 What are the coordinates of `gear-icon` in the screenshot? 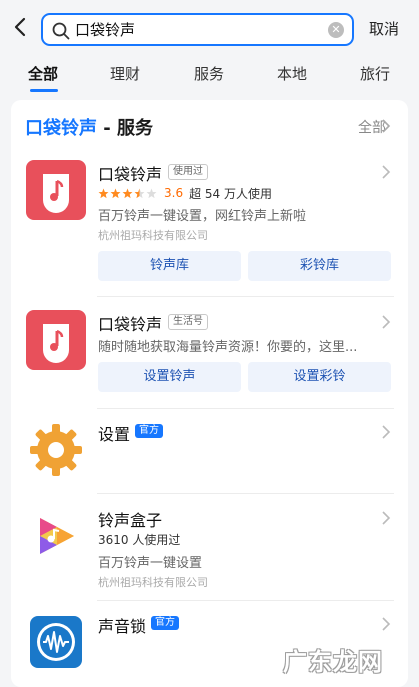 It's located at (56, 450).